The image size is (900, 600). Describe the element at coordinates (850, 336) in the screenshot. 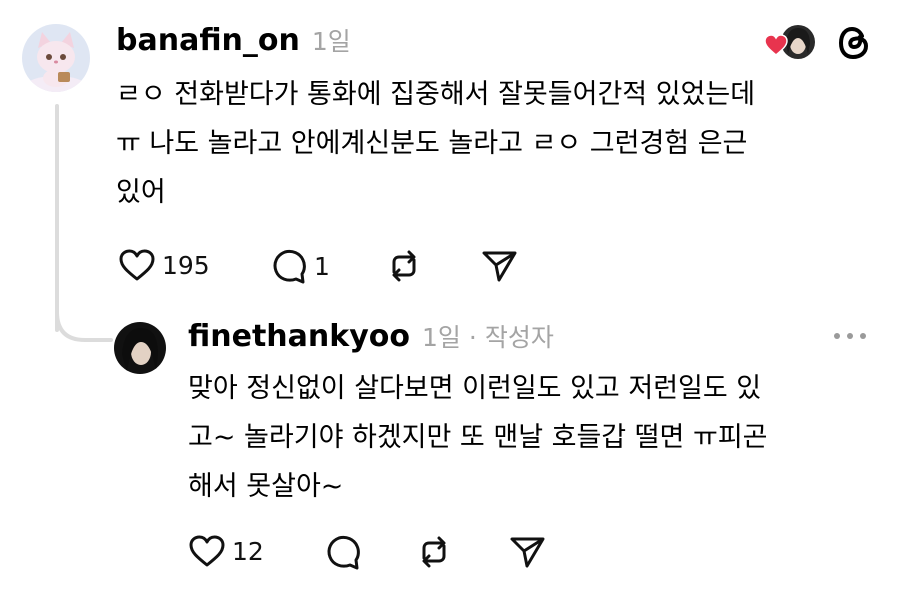

I see `more-icon` at that location.